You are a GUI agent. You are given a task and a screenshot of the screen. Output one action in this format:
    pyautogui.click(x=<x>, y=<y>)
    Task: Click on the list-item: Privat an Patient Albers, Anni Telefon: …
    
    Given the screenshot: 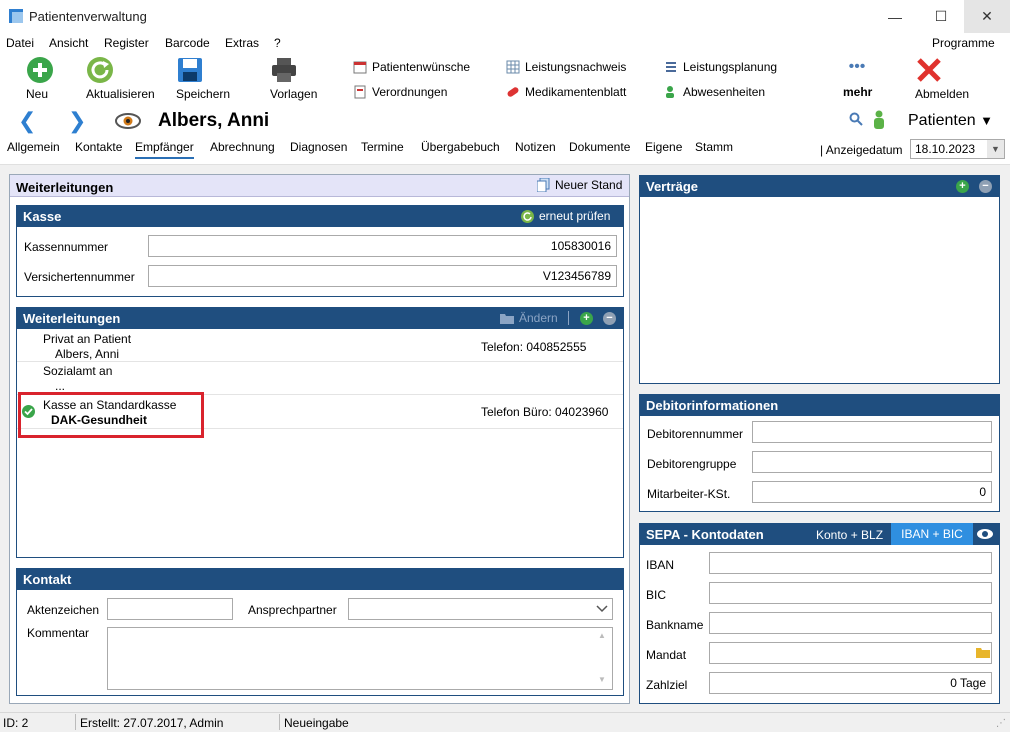 What is the action you would take?
    pyautogui.click(x=320, y=346)
    